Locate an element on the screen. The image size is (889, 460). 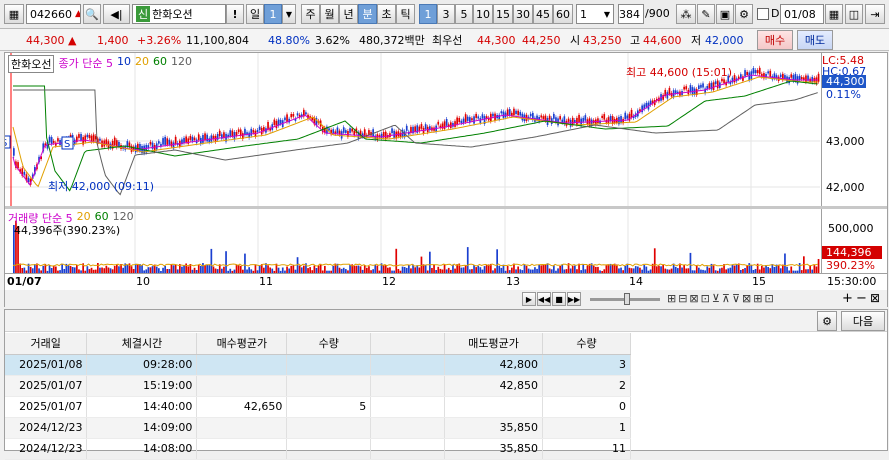
buy-button: 매수 is located at coordinates (775, 40).